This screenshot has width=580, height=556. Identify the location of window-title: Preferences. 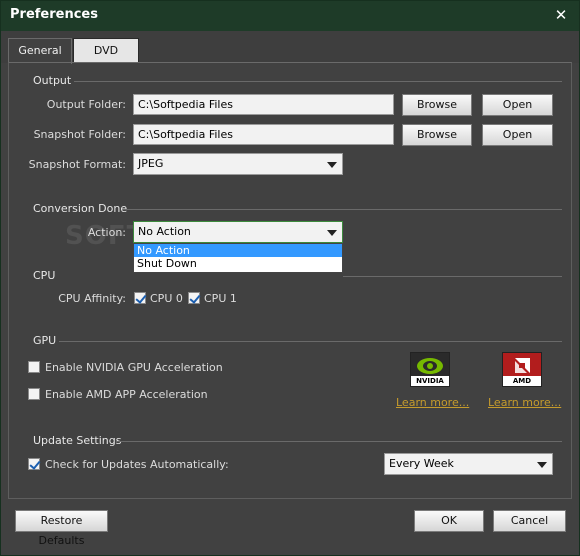
(54, 14).